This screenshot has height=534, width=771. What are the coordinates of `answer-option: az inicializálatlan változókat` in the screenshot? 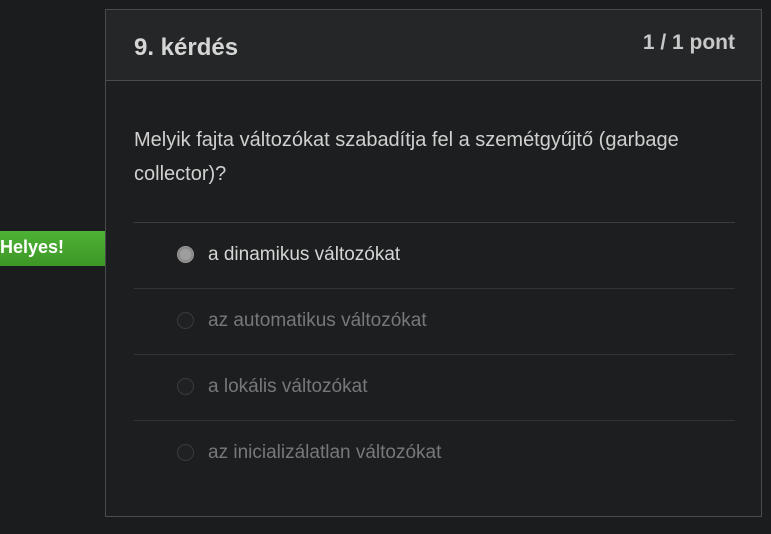 It's located at (434, 454).